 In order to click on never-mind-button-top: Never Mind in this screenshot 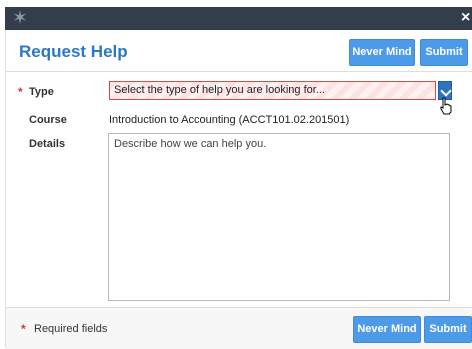, I will do `click(382, 52)`.